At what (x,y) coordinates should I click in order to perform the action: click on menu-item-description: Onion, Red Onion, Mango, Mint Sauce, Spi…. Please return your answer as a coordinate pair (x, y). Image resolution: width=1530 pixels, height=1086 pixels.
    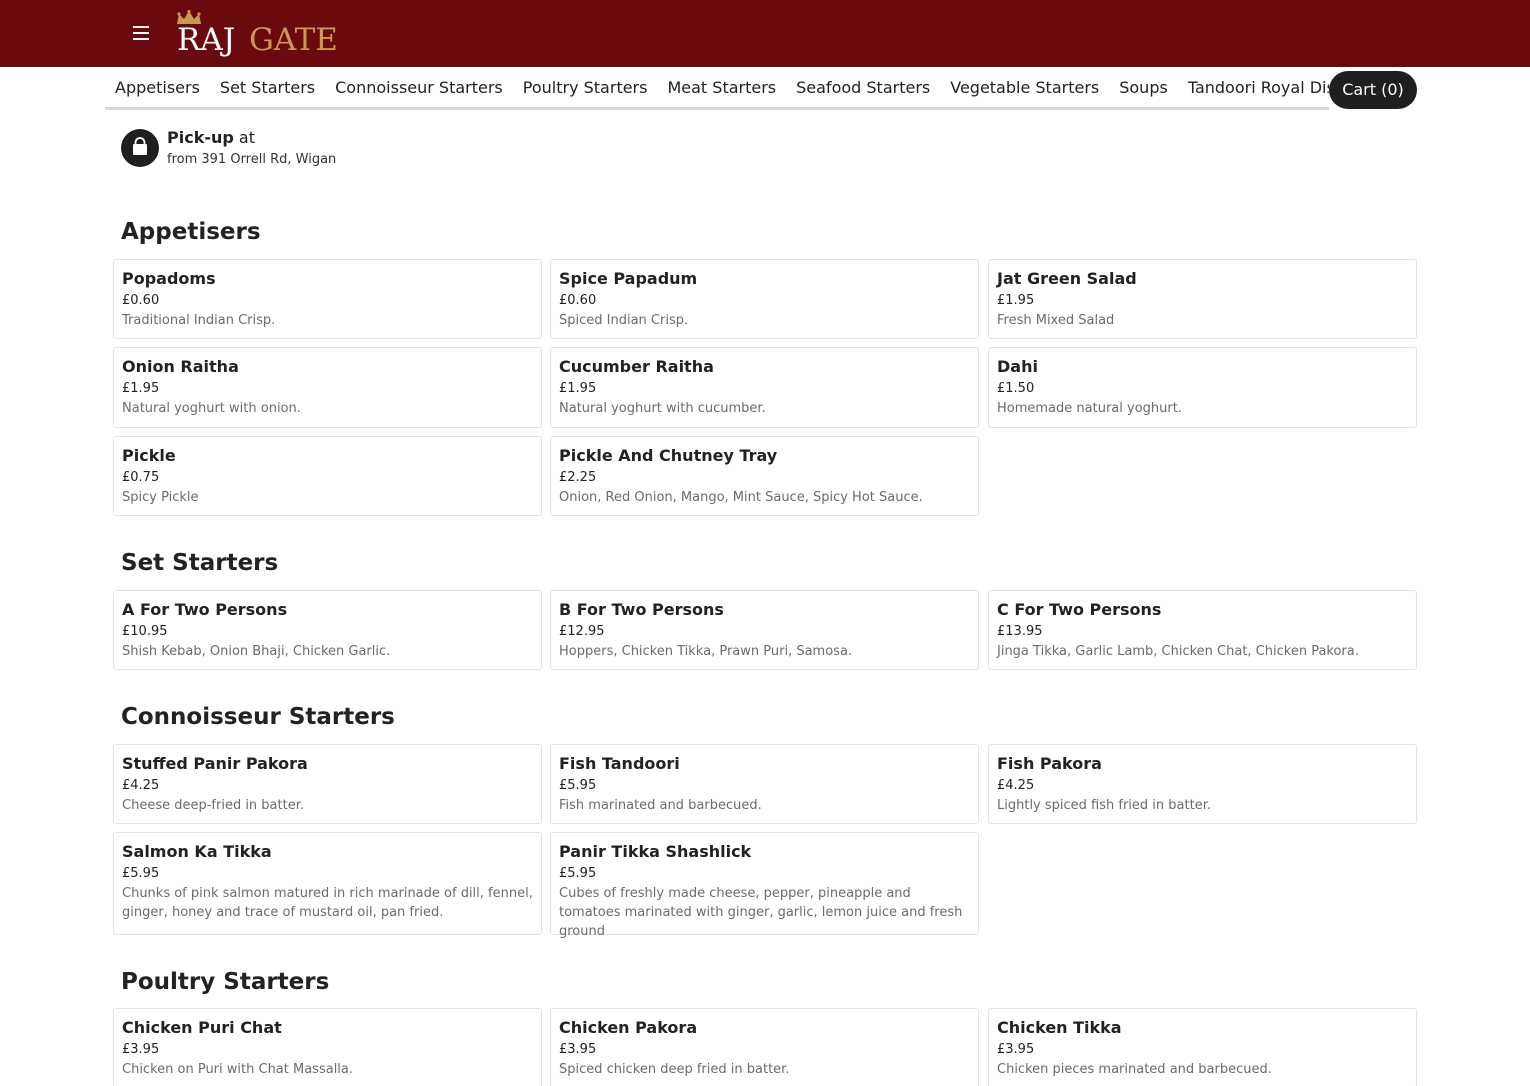
    Looking at the image, I should click on (741, 497).